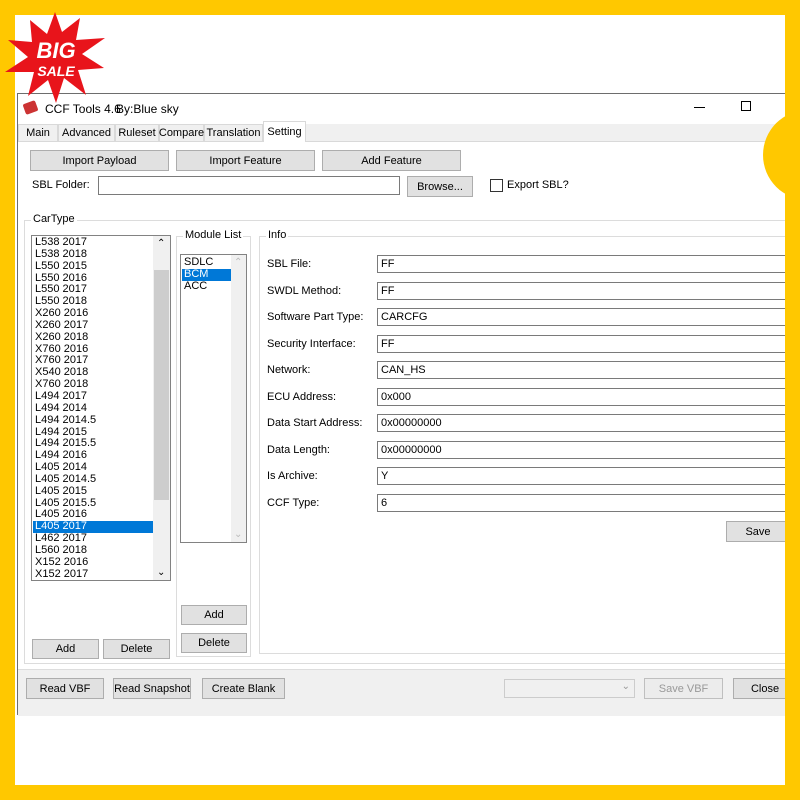 The height and width of the screenshot is (800, 800). What do you see at coordinates (56, 71) in the screenshot?
I see `badge-line2: SALE` at bounding box center [56, 71].